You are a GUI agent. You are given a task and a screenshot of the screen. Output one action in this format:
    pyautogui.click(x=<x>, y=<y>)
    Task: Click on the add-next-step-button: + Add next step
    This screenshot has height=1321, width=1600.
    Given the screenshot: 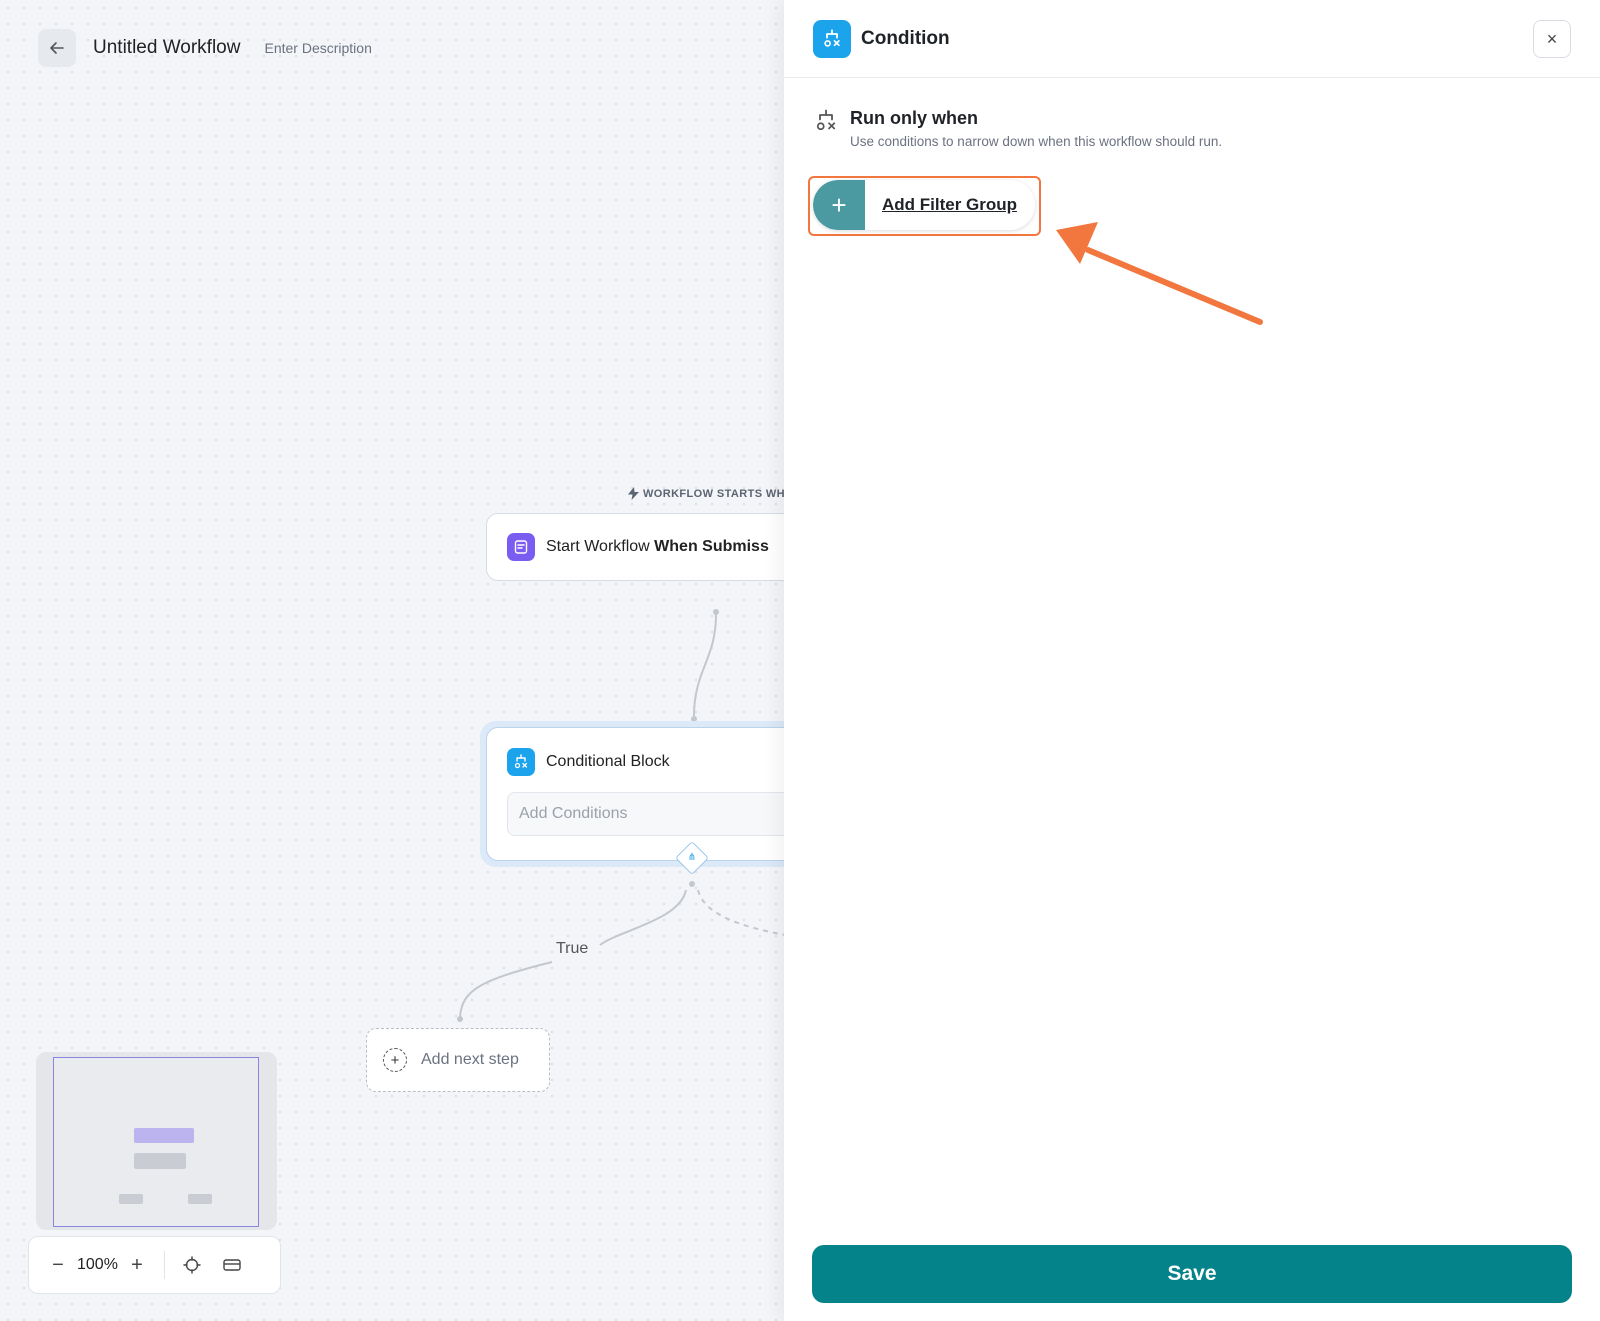 What is the action you would take?
    pyautogui.click(x=458, y=1060)
    